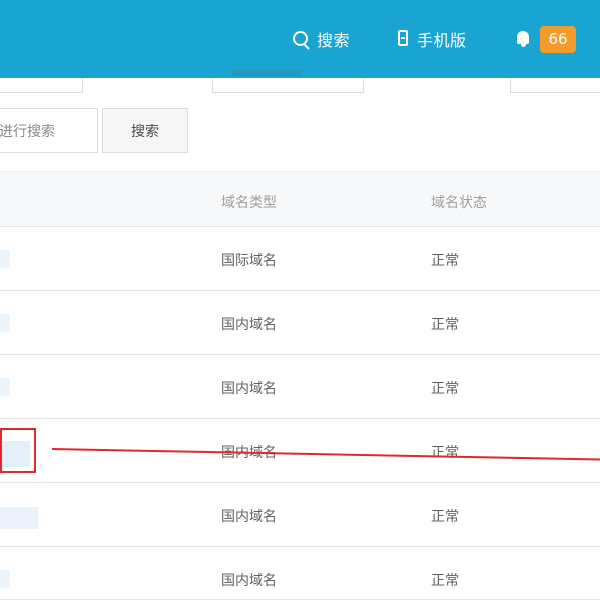  I want to click on domain-search-button: 搜索, so click(145, 130).